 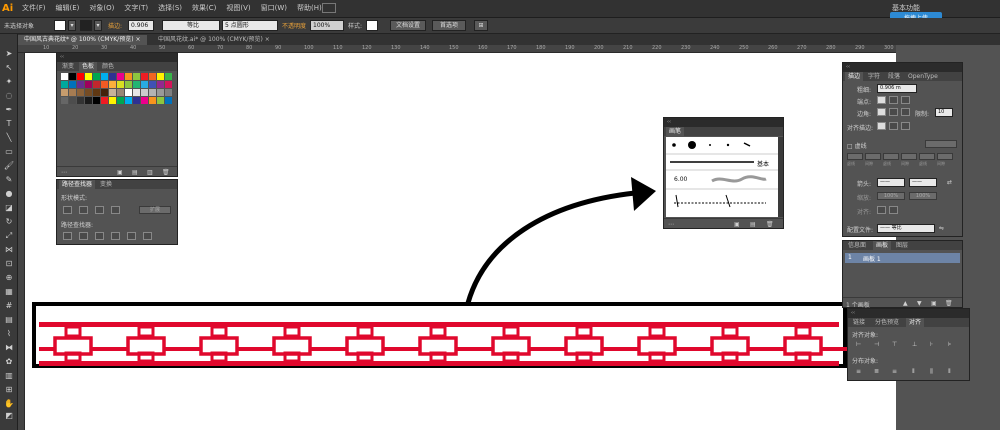 What do you see at coordinates (923, 196) in the screenshot?
I see `end-scale-field: 100%` at bounding box center [923, 196].